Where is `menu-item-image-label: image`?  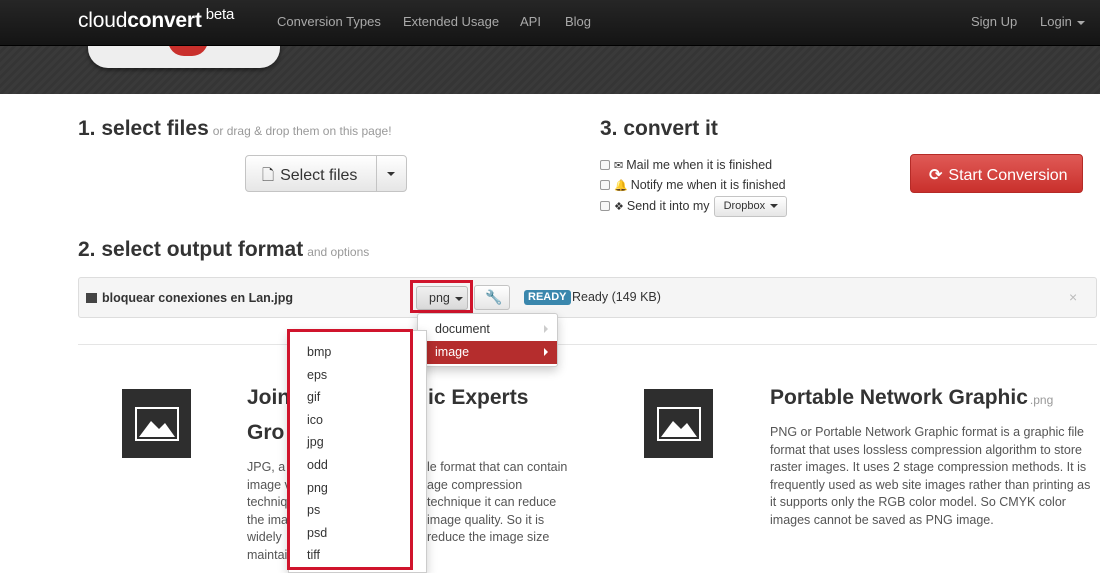 menu-item-image-label: image is located at coordinates (452, 352).